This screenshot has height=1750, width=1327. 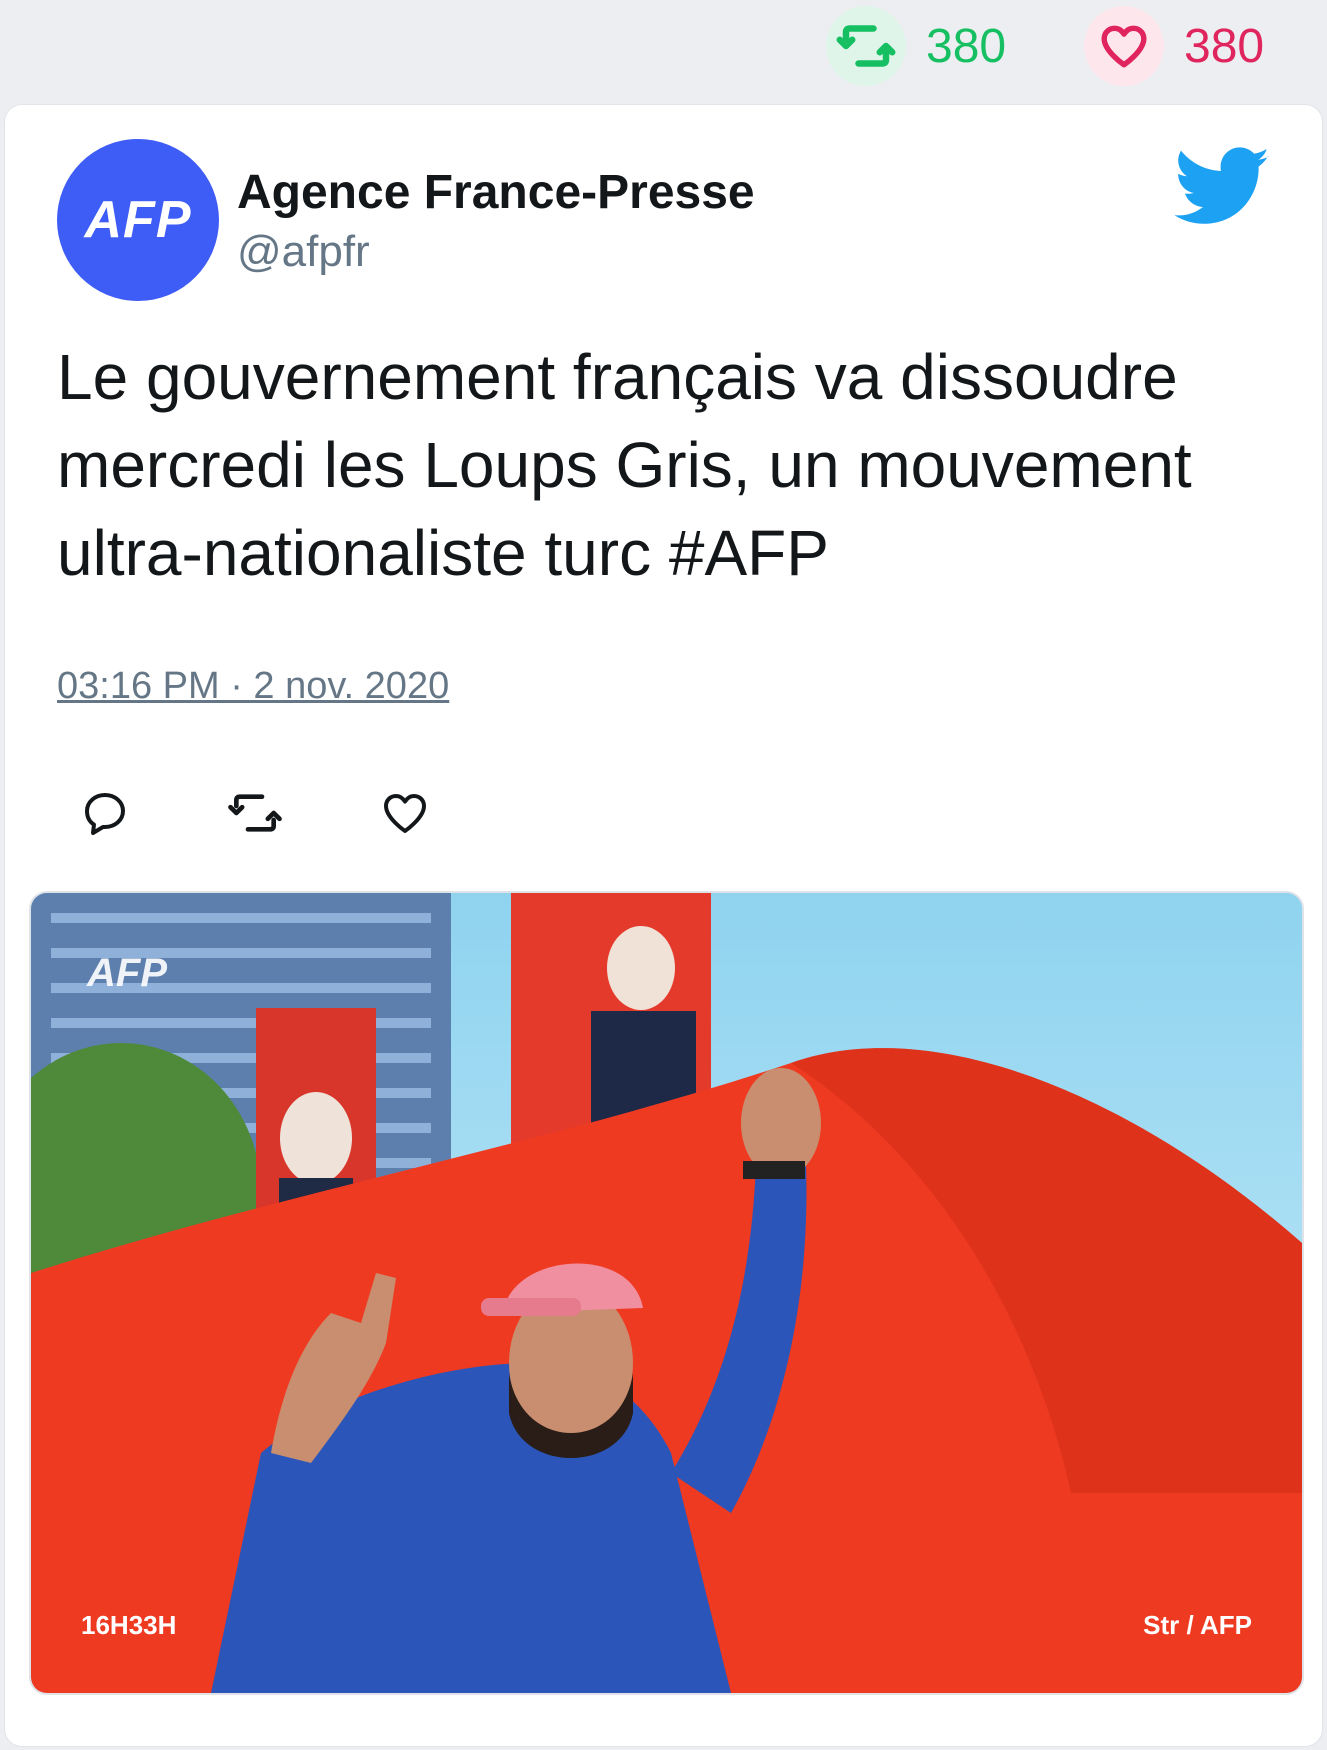 I want to click on reply-button, so click(x=105, y=815).